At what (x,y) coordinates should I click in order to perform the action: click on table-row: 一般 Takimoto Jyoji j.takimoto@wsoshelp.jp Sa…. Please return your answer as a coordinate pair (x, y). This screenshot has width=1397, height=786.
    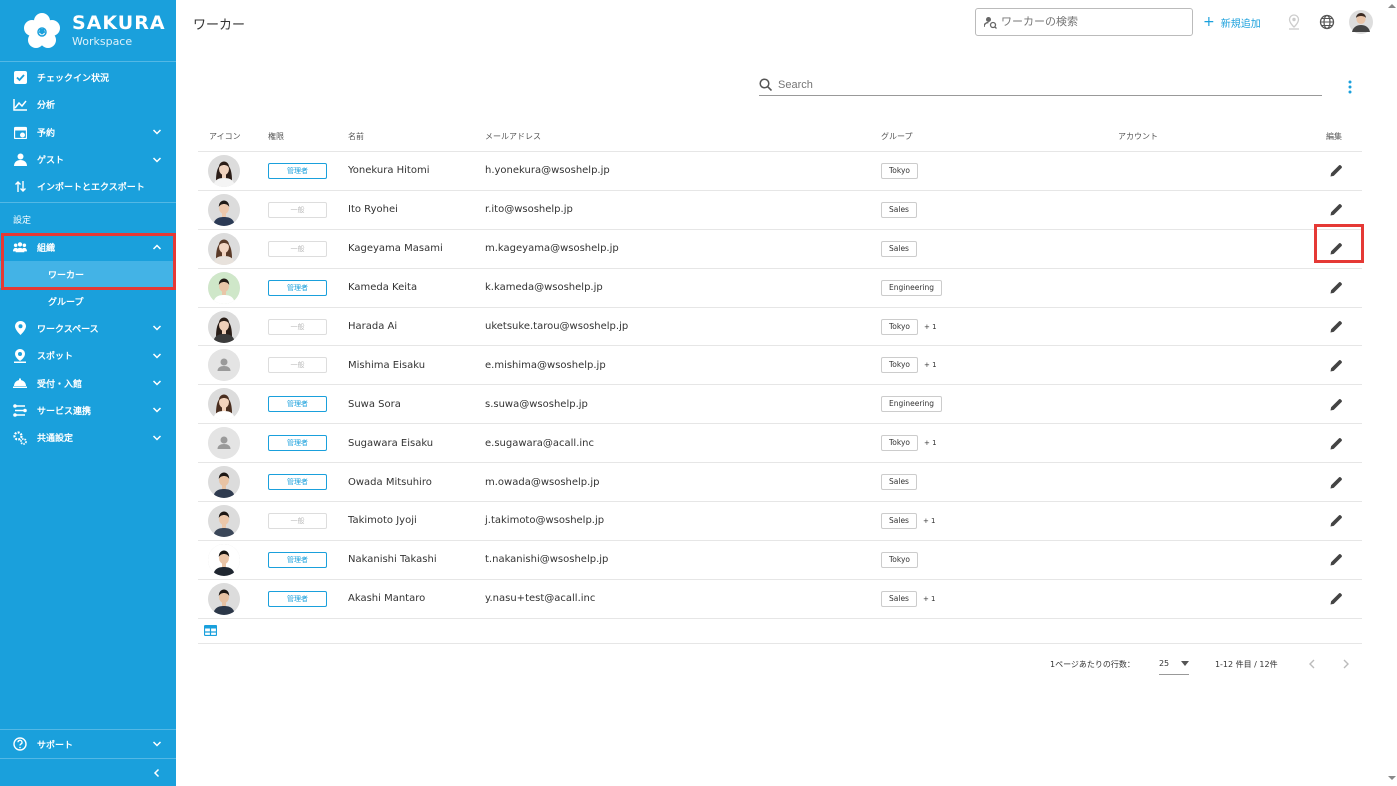
    Looking at the image, I should click on (780, 521).